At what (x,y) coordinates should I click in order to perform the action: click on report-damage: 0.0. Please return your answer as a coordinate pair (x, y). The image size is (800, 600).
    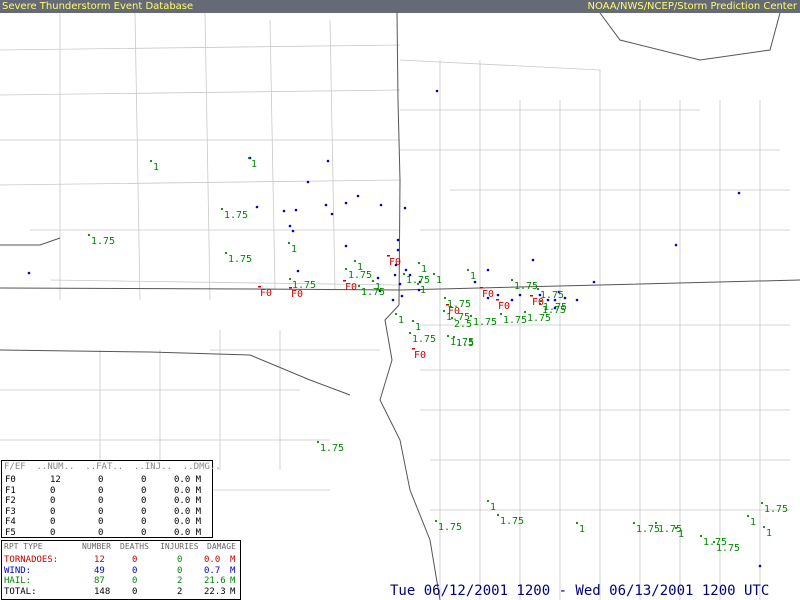
    Looking at the image, I should click on (212, 560).